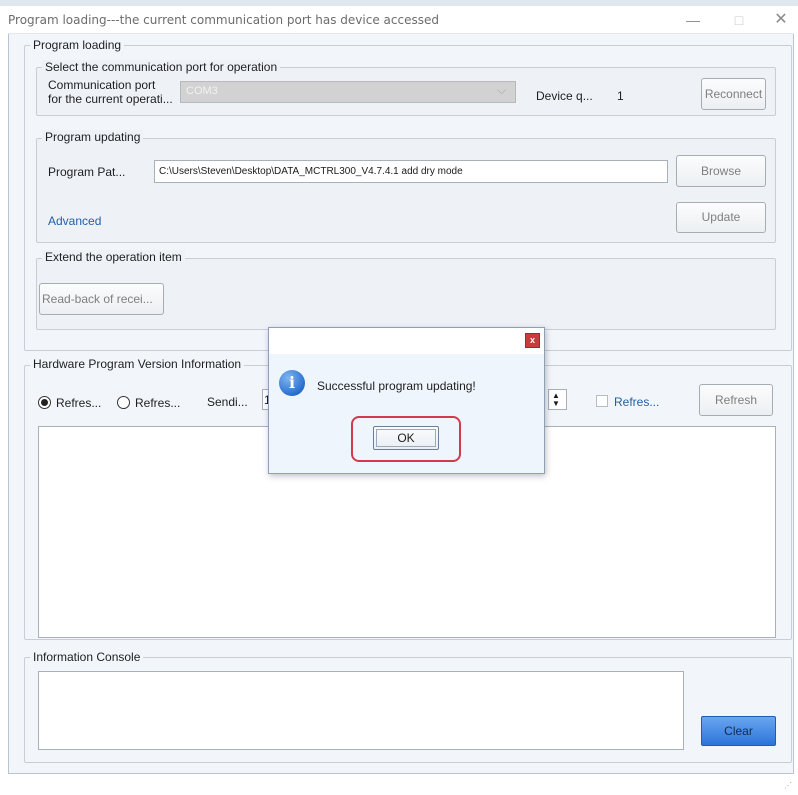 This screenshot has width=798, height=795. What do you see at coordinates (93, 137) in the screenshot?
I see `program-updating-label: Program updating` at bounding box center [93, 137].